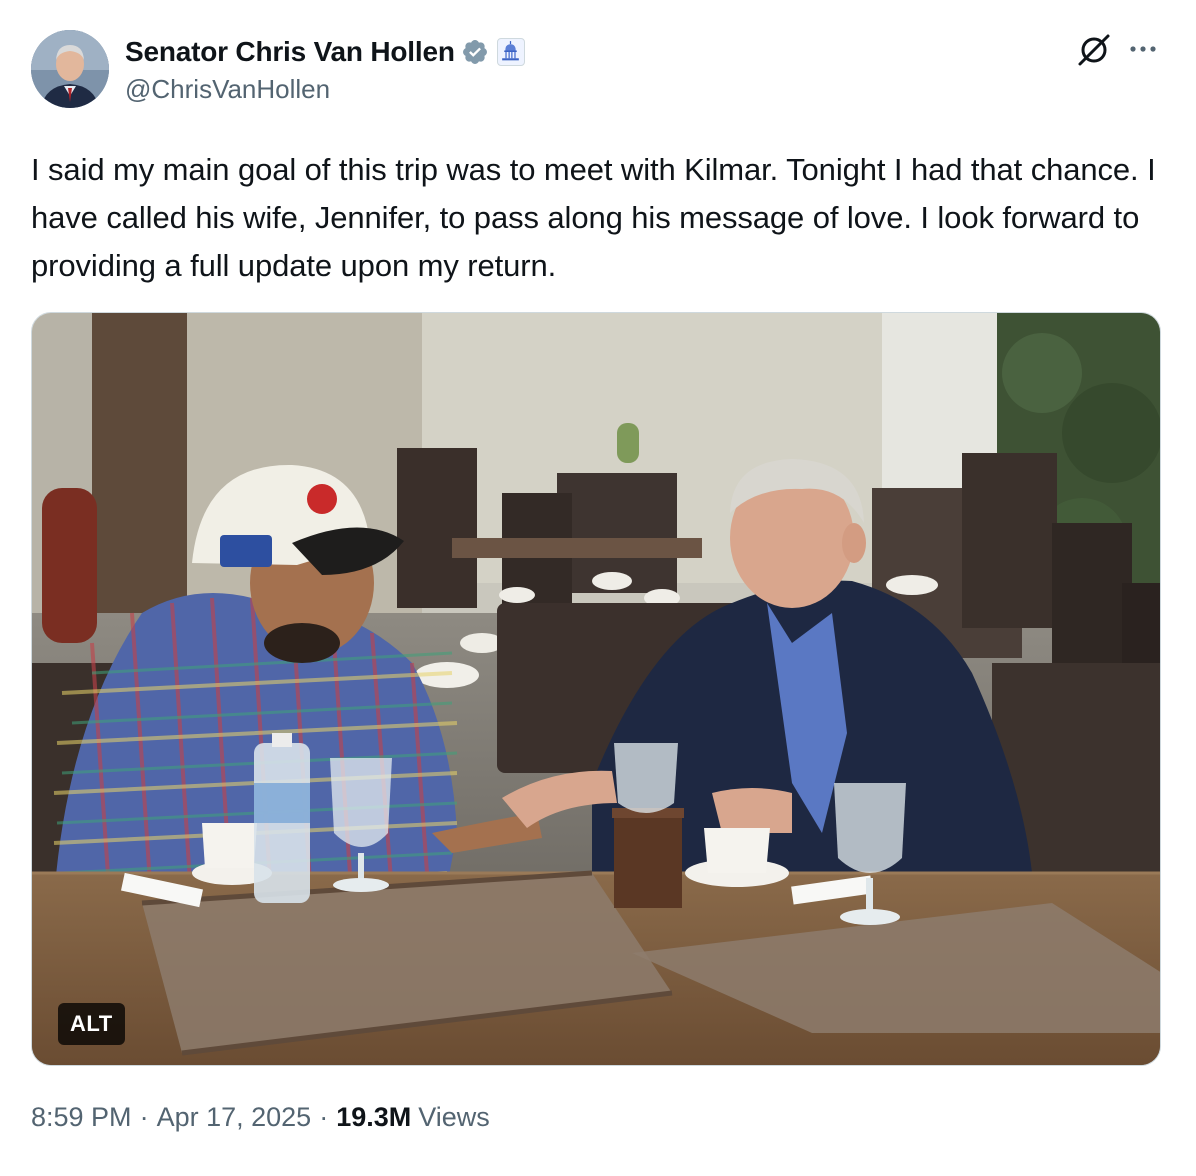 This screenshot has width=1196, height=1176. I want to click on views-count: 19.3M, so click(373, 1117).